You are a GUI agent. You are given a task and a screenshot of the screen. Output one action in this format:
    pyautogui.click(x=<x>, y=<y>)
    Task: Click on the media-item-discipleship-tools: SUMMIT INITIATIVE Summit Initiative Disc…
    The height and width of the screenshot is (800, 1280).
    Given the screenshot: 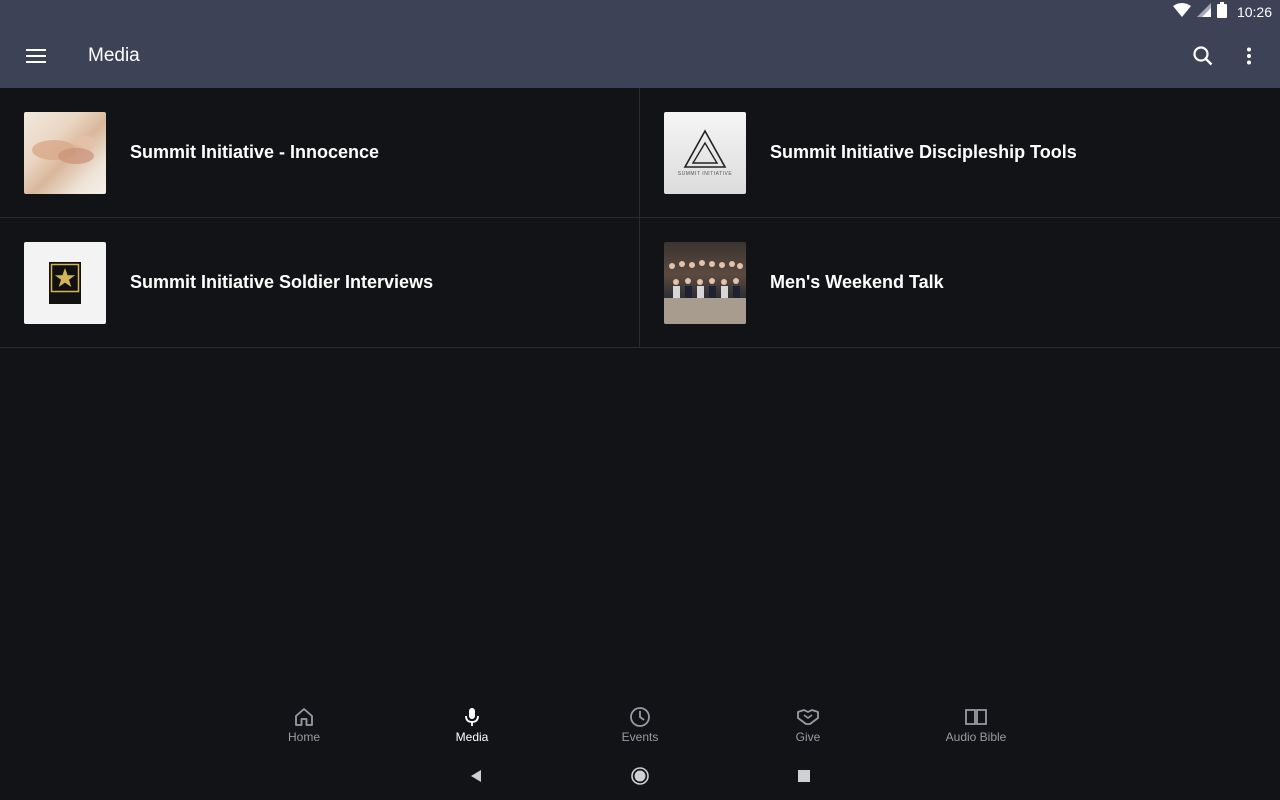 What is the action you would take?
    pyautogui.click(x=960, y=153)
    